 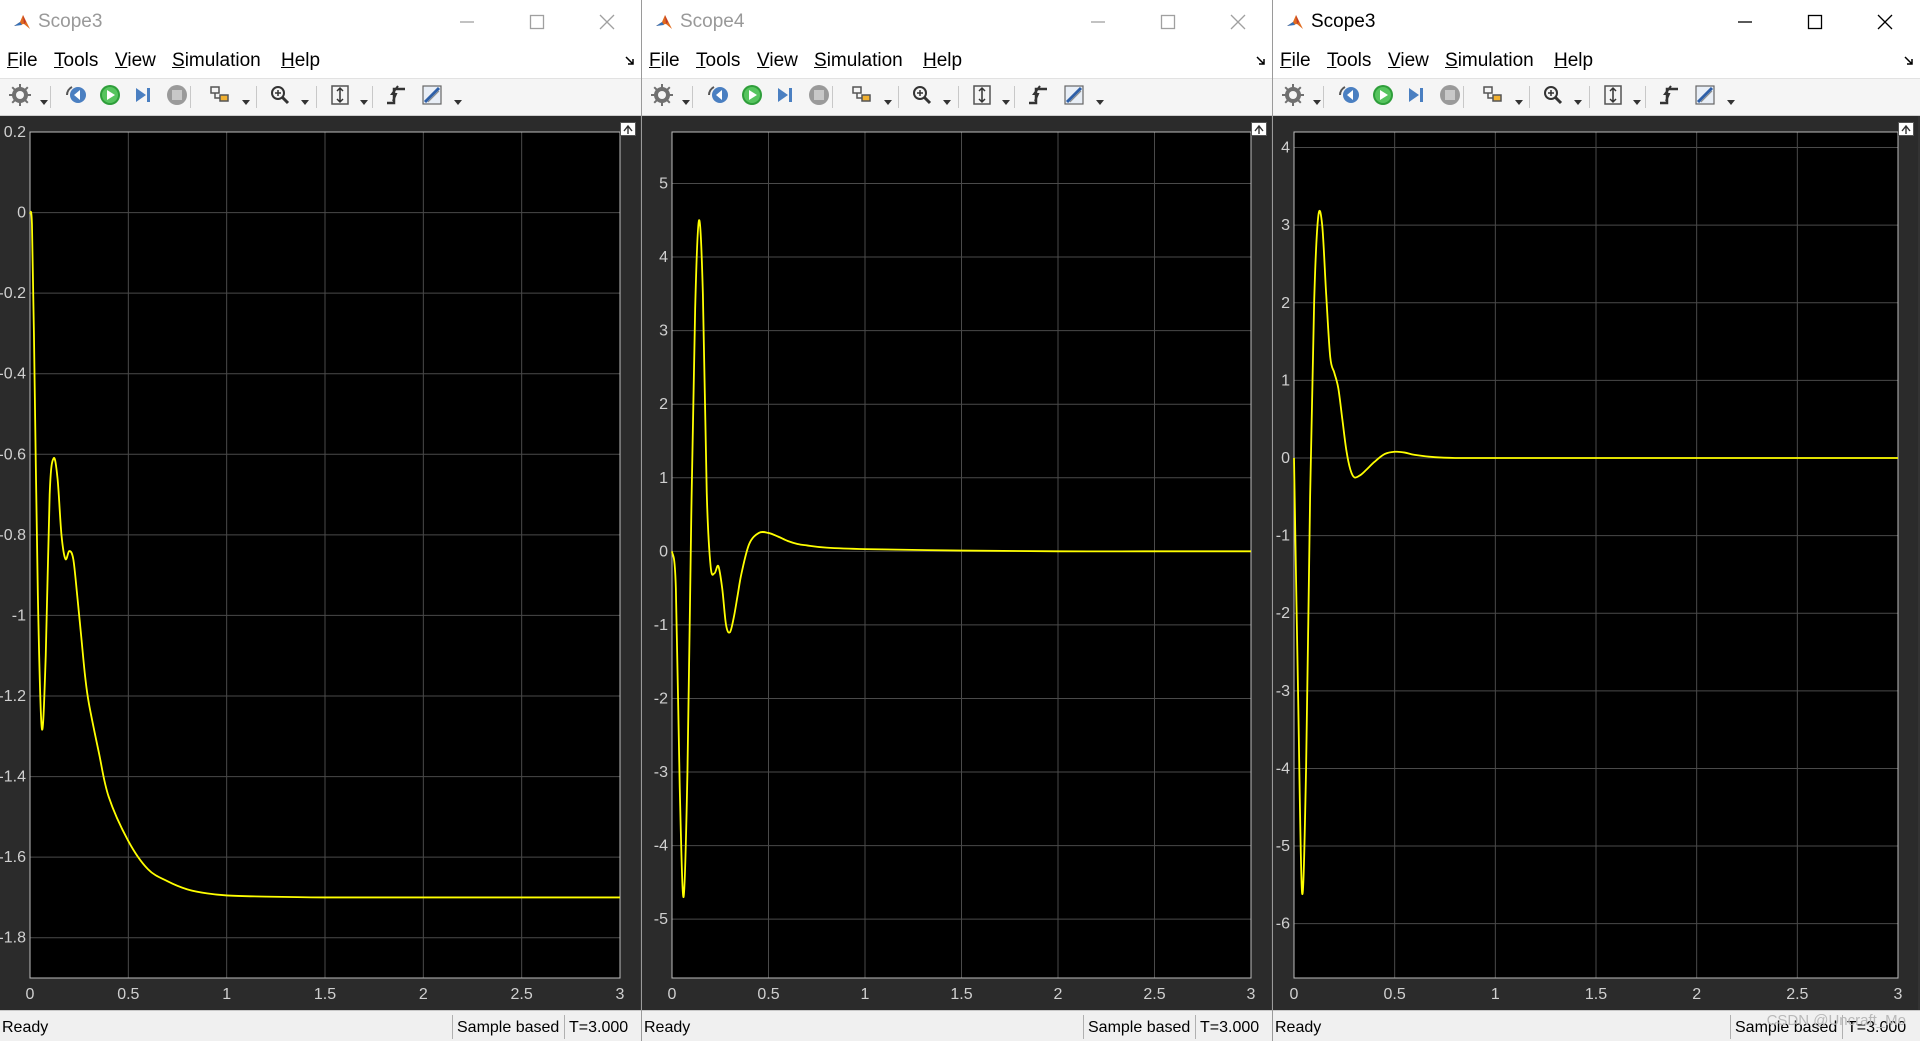 What do you see at coordinates (1451, 60) in the screenshot?
I see `menu-mnemonic: S` at bounding box center [1451, 60].